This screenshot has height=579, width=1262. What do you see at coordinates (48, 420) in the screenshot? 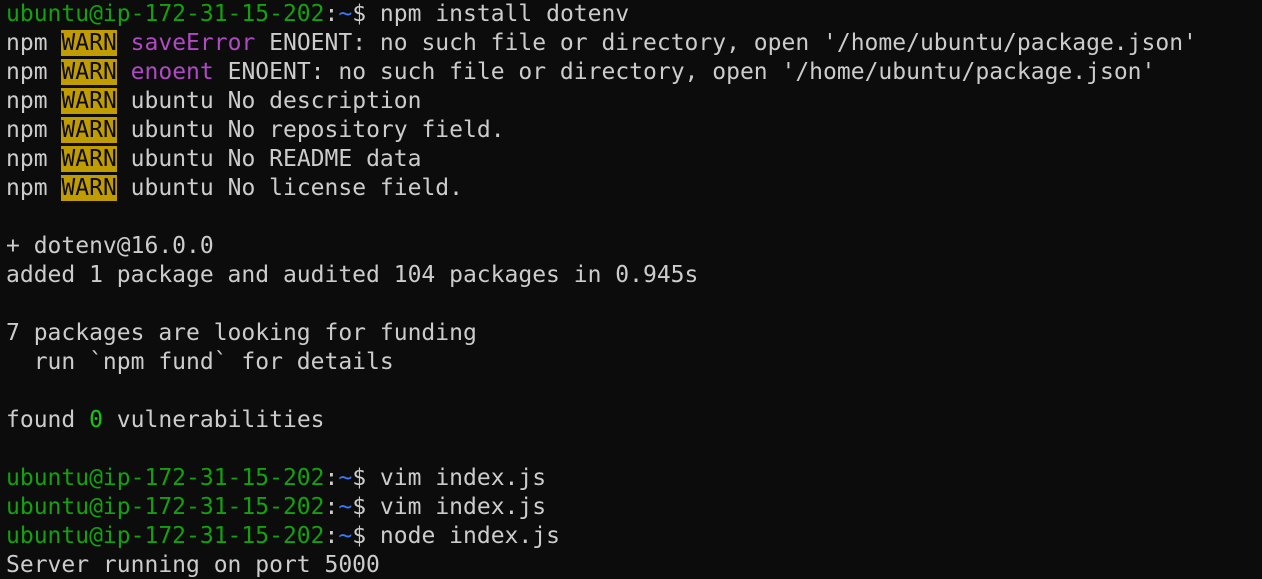
I see `found-prefix: found` at bounding box center [48, 420].